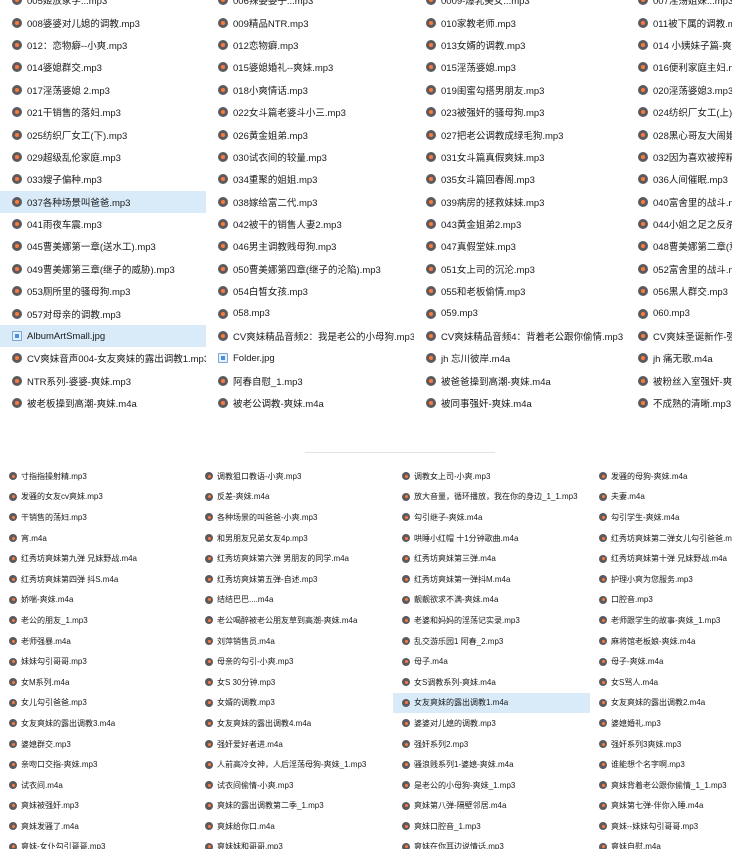 Image resolution: width=732 pixels, height=849 pixels. I want to click on file-item: 033嫂子偏种.mp3, so click(103, 179).